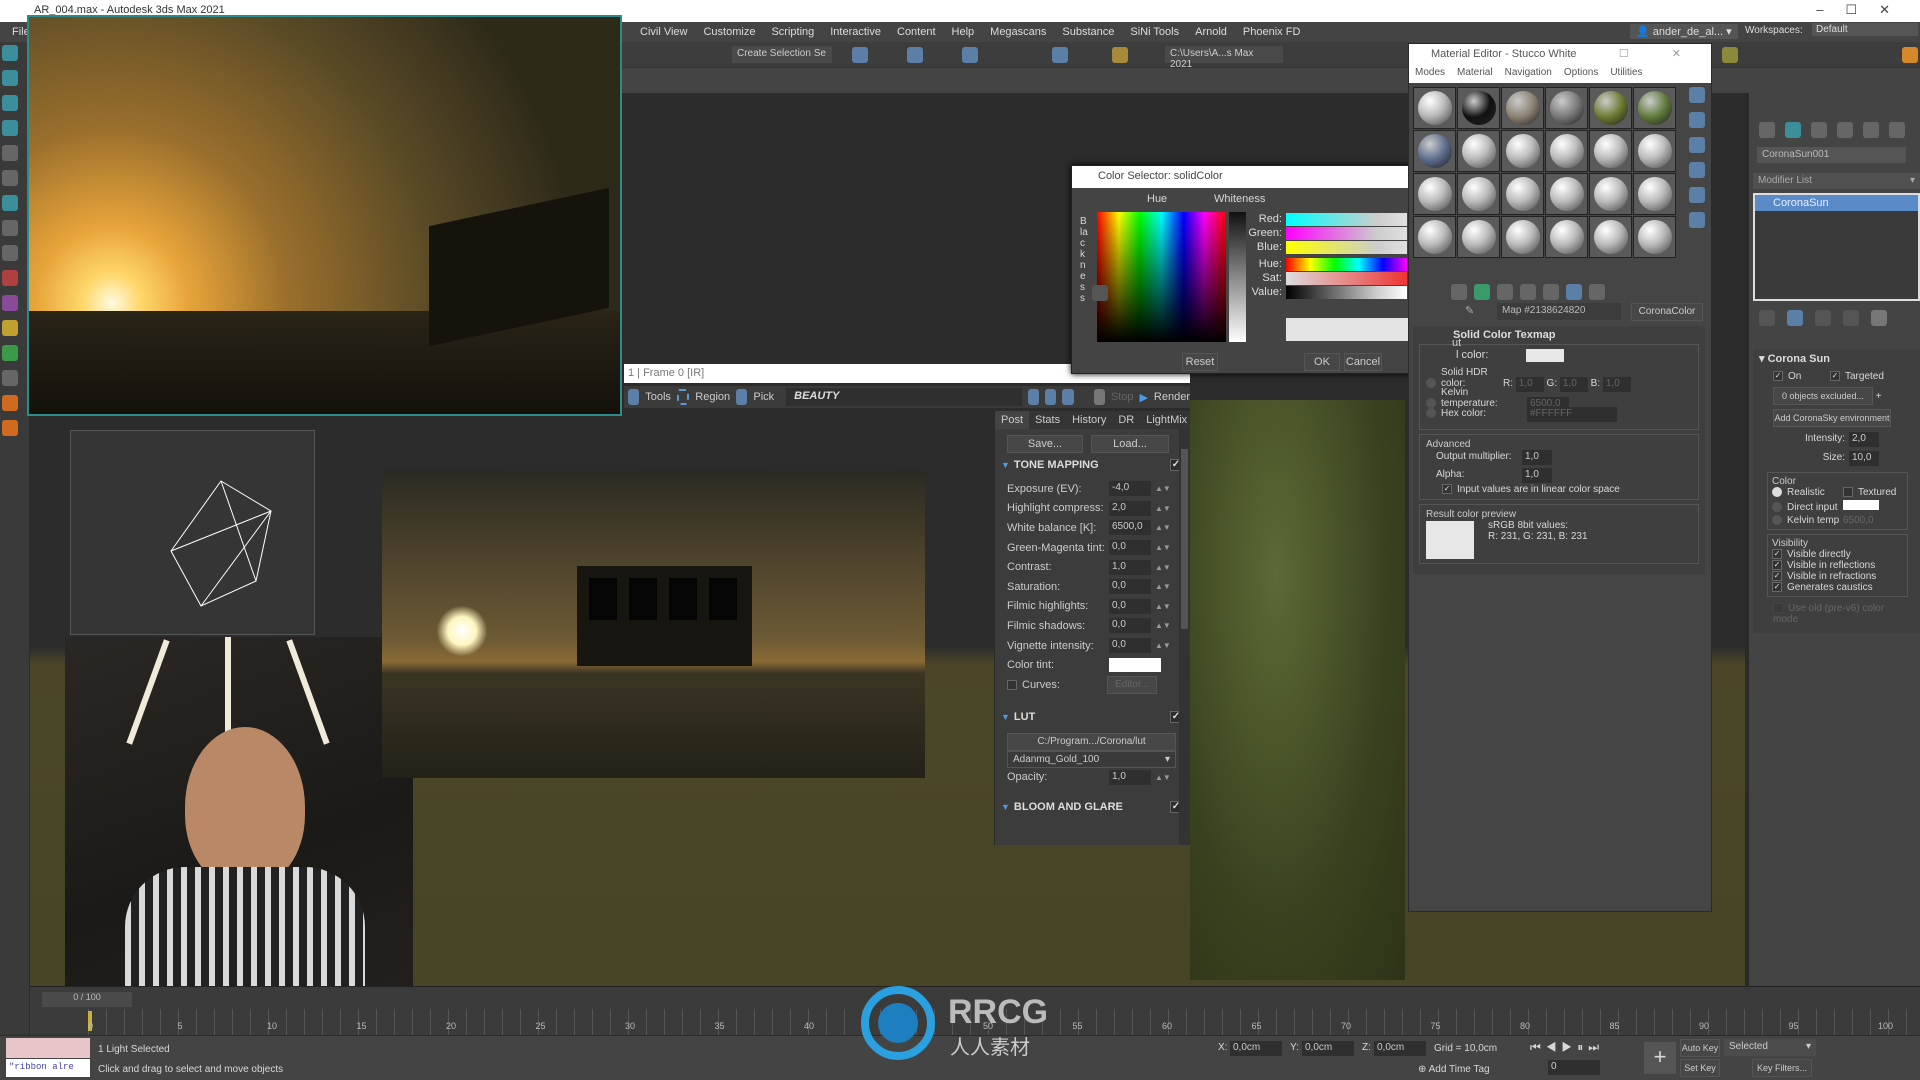 The width and height of the screenshot is (1920, 1080). Describe the element at coordinates (1537, 457) in the screenshot. I see `output-multiplier-spinner: 1,0` at that location.